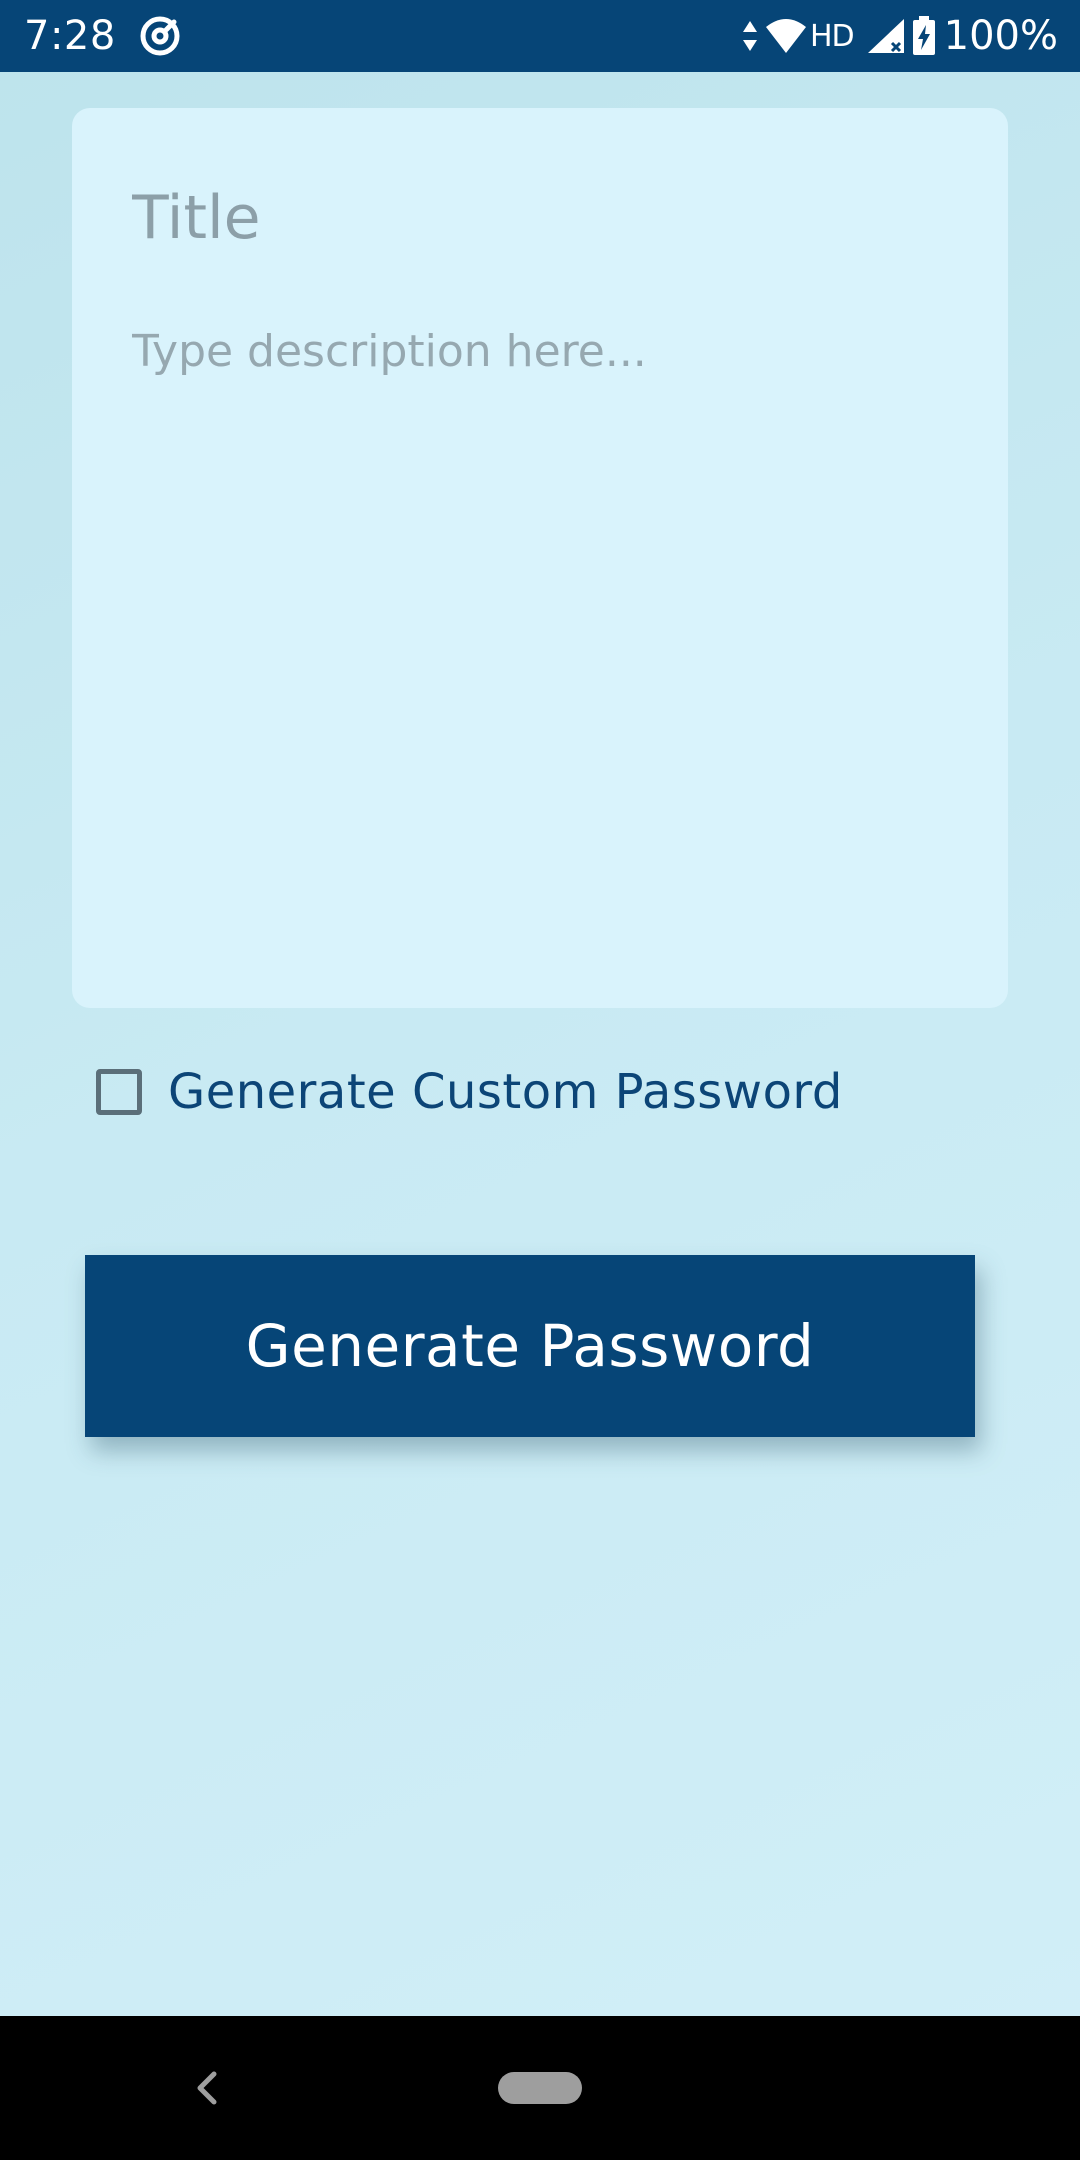 The height and width of the screenshot is (2160, 1080). What do you see at coordinates (1000, 36) in the screenshot?
I see `battery-percent: 100%` at bounding box center [1000, 36].